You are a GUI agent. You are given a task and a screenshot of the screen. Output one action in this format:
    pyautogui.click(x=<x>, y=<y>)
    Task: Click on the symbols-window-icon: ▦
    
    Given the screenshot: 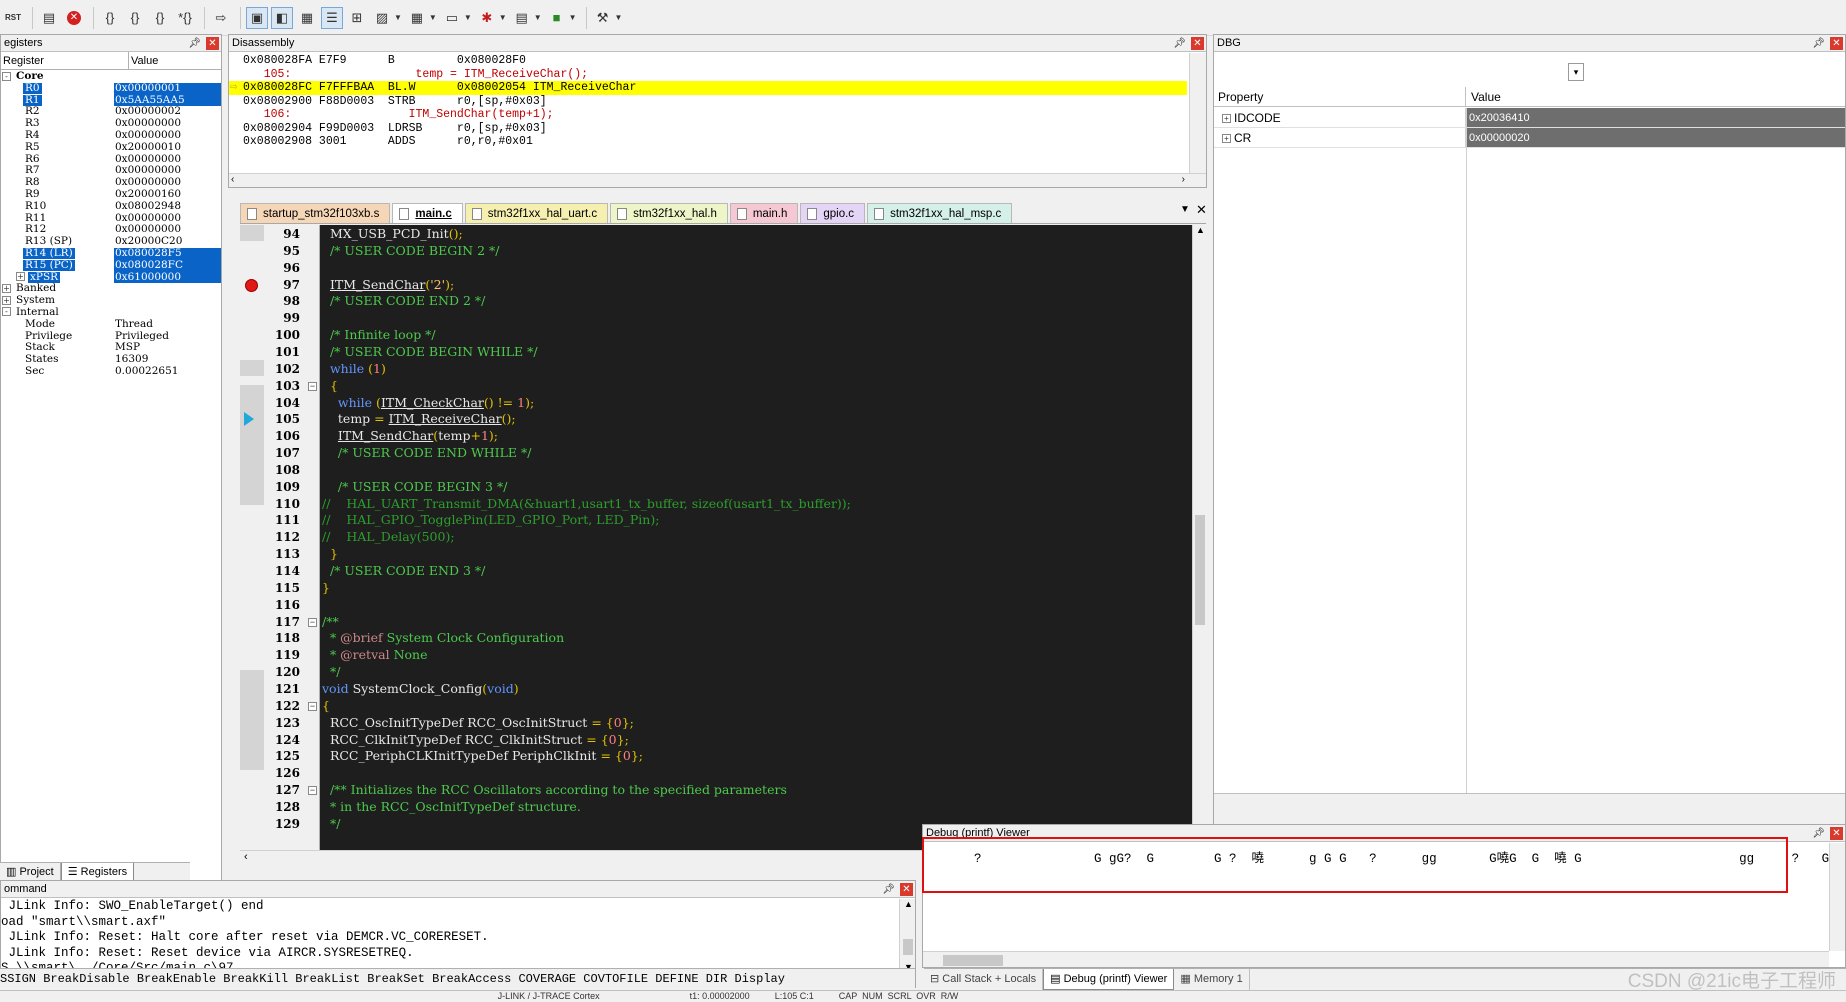 What is the action you would take?
    pyautogui.click(x=307, y=18)
    